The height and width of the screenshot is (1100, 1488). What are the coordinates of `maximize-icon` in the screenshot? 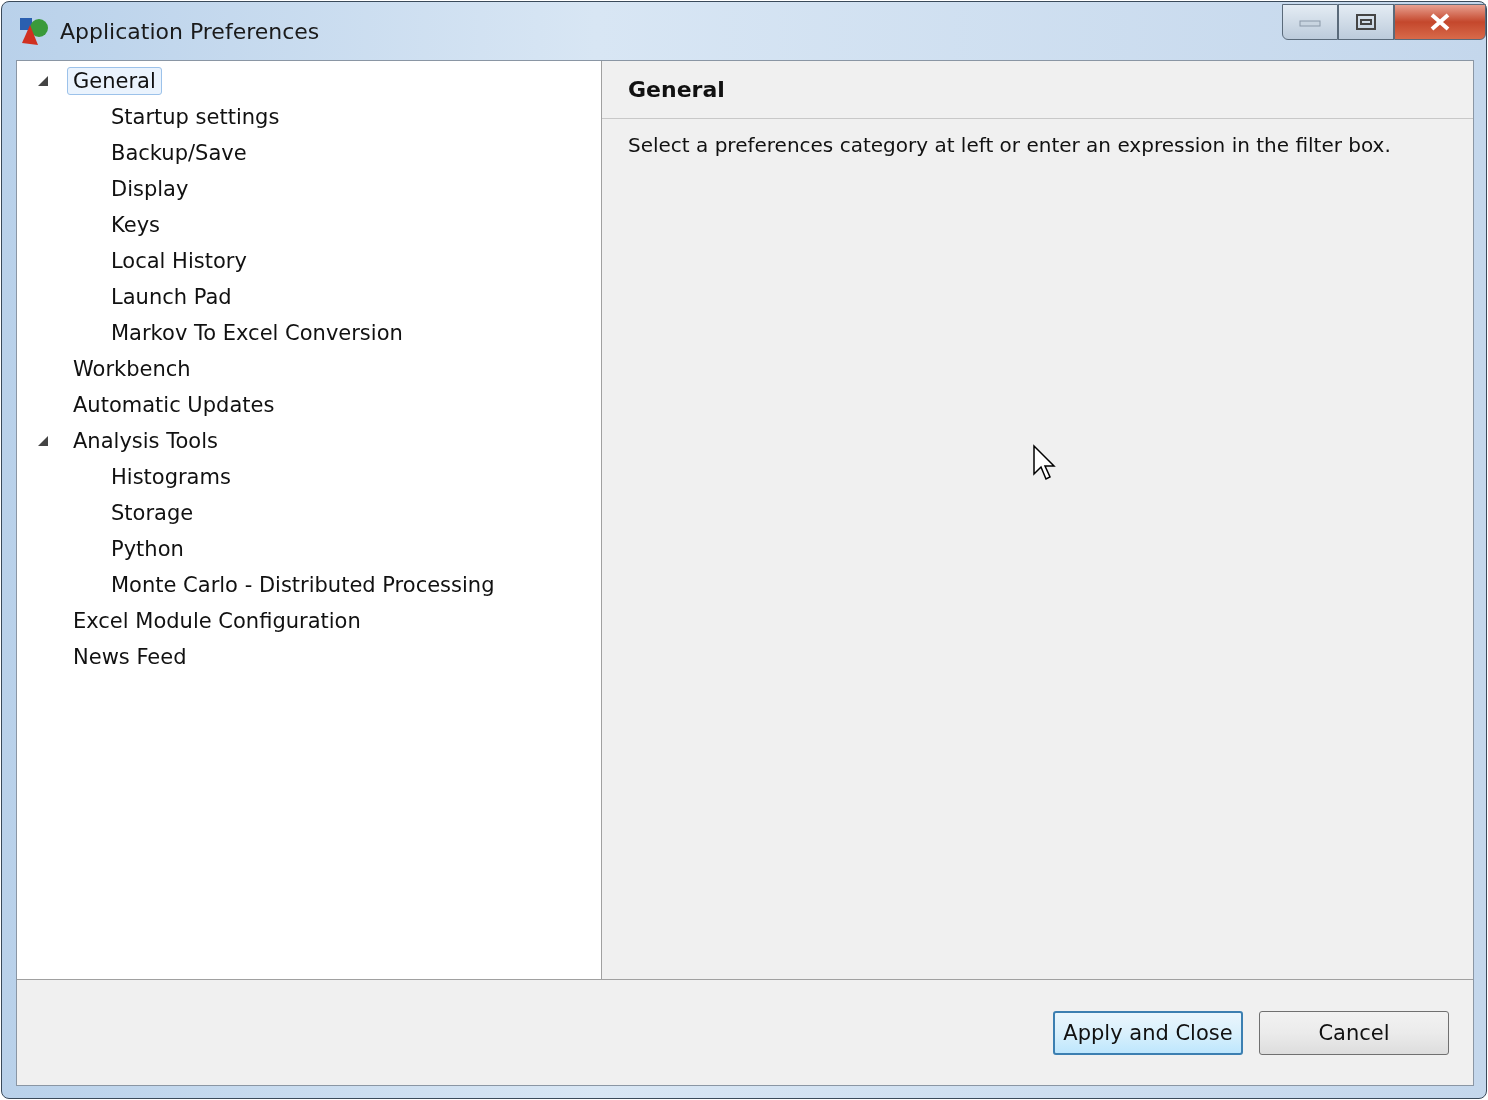 It's located at (1366, 22).